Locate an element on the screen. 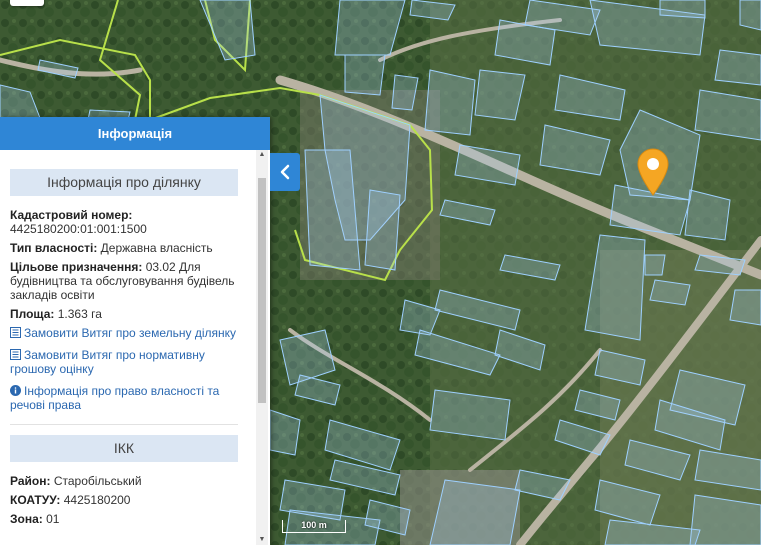 This screenshot has width=761, height=545. district-value: Старобільський is located at coordinates (97, 481).